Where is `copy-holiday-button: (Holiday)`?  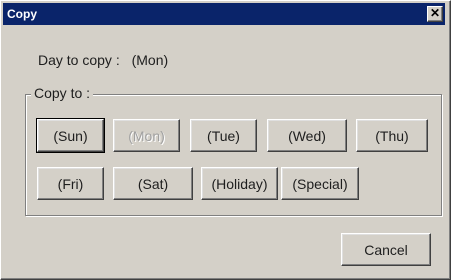
copy-holiday-button: (Holiday) is located at coordinates (239, 183).